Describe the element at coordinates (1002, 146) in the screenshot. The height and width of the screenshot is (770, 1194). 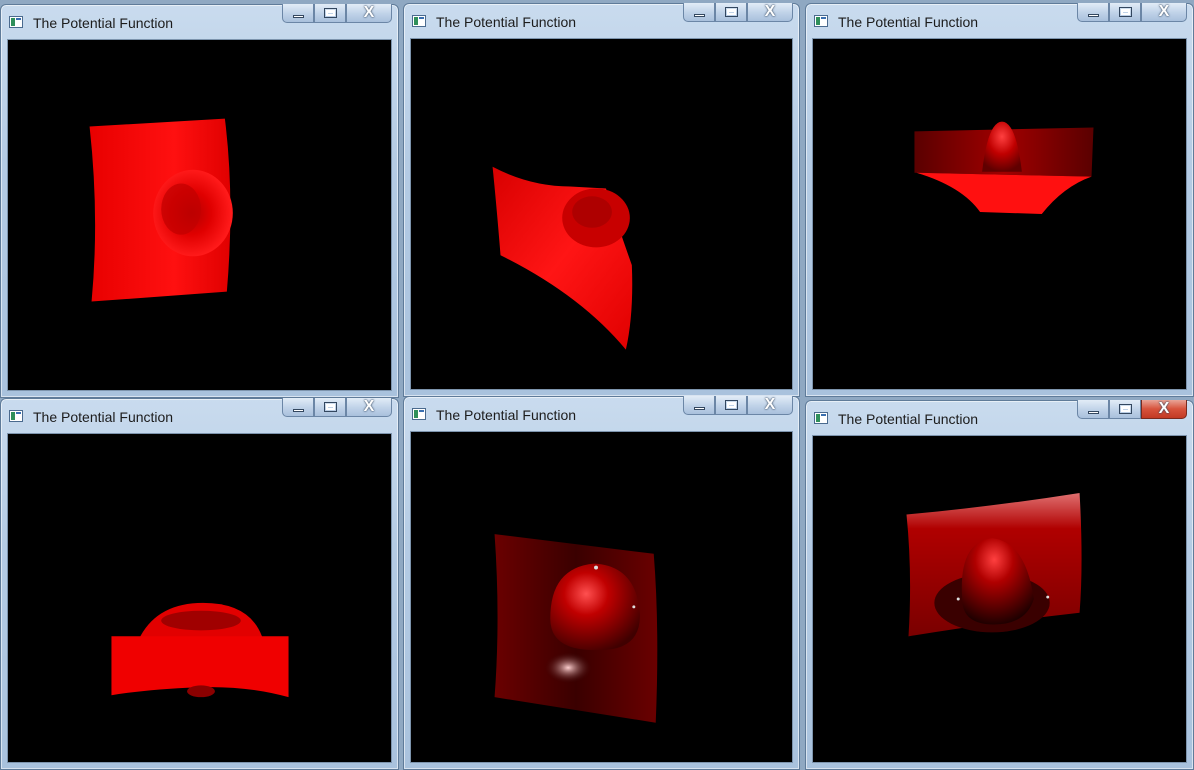
I see `peak` at that location.